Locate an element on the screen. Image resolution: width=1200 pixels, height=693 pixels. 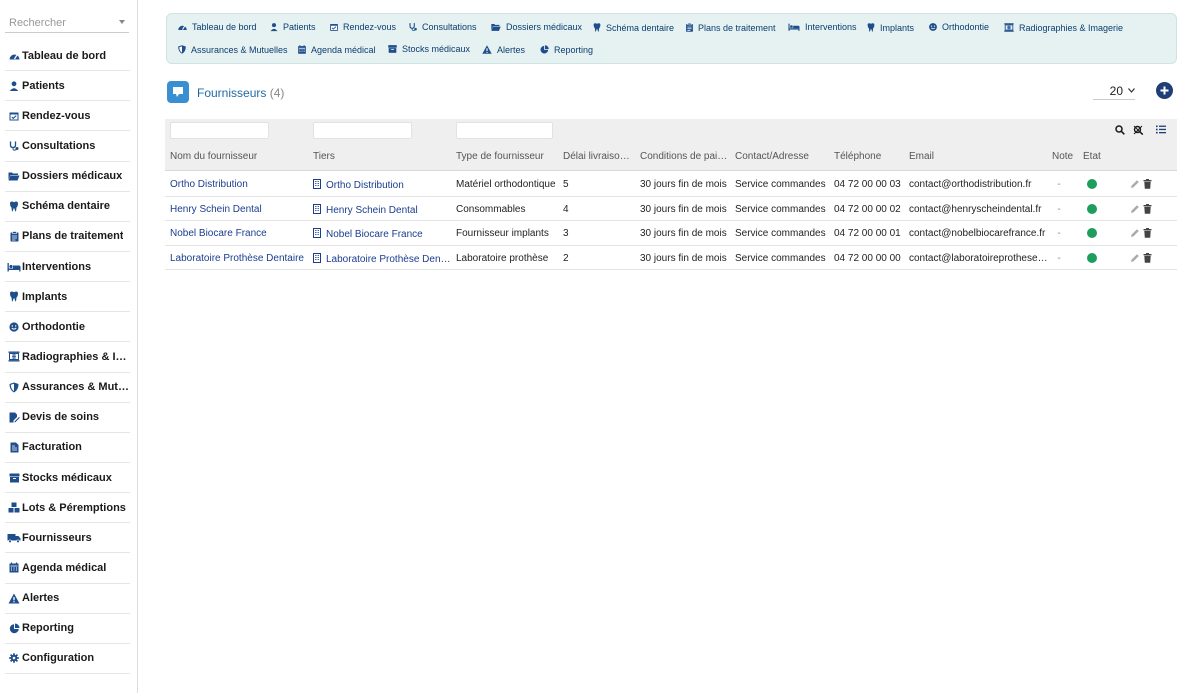
sidebar-item-agenda-medical: Agenda médical is located at coordinates (67, 568).